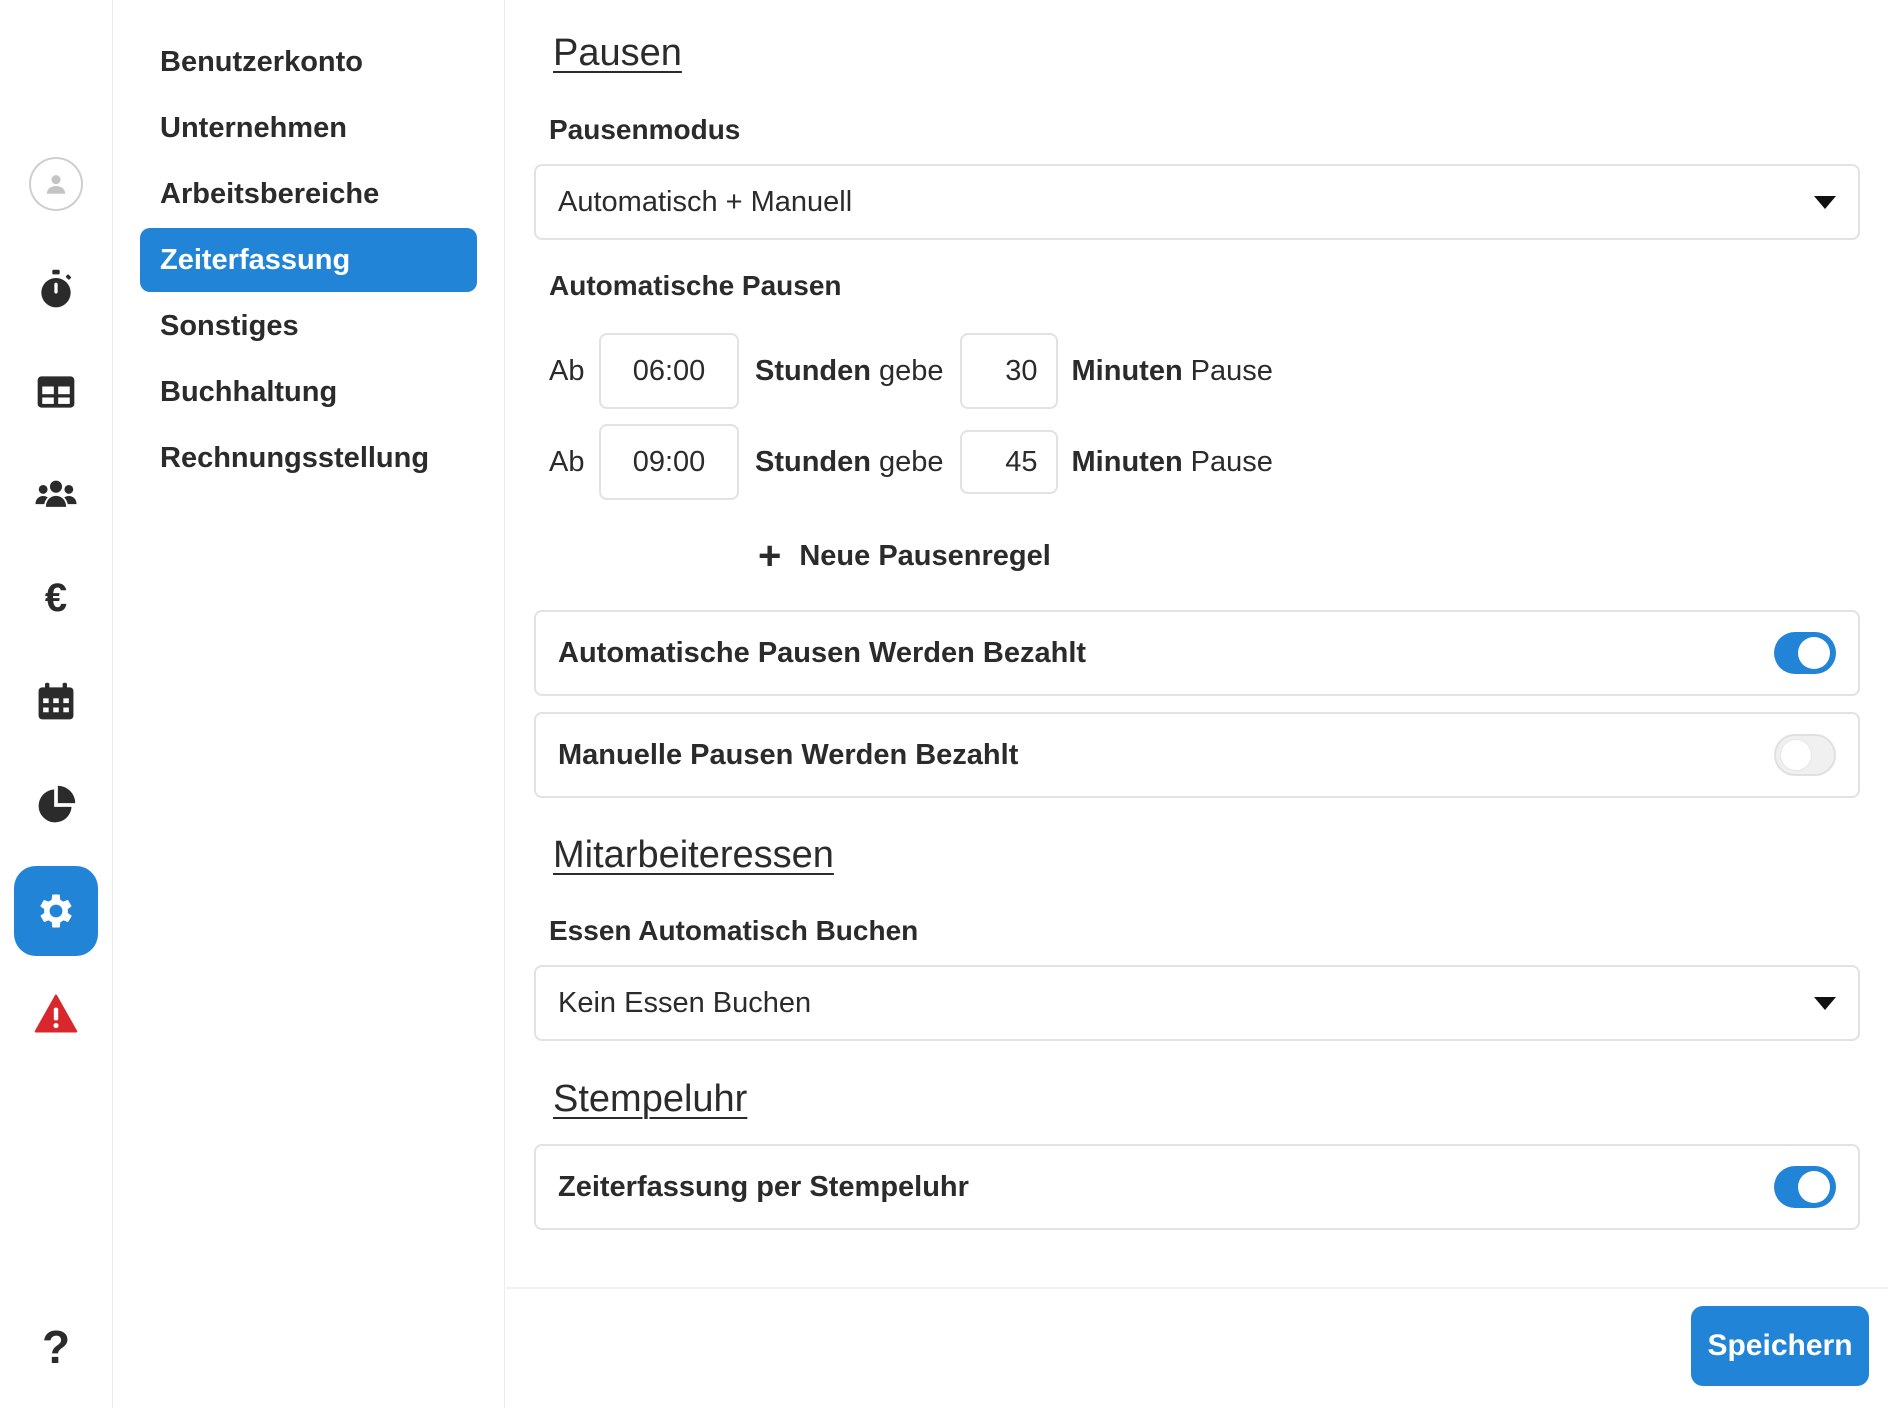 The width and height of the screenshot is (1888, 1408). I want to click on plus-icon: +, so click(770, 556).